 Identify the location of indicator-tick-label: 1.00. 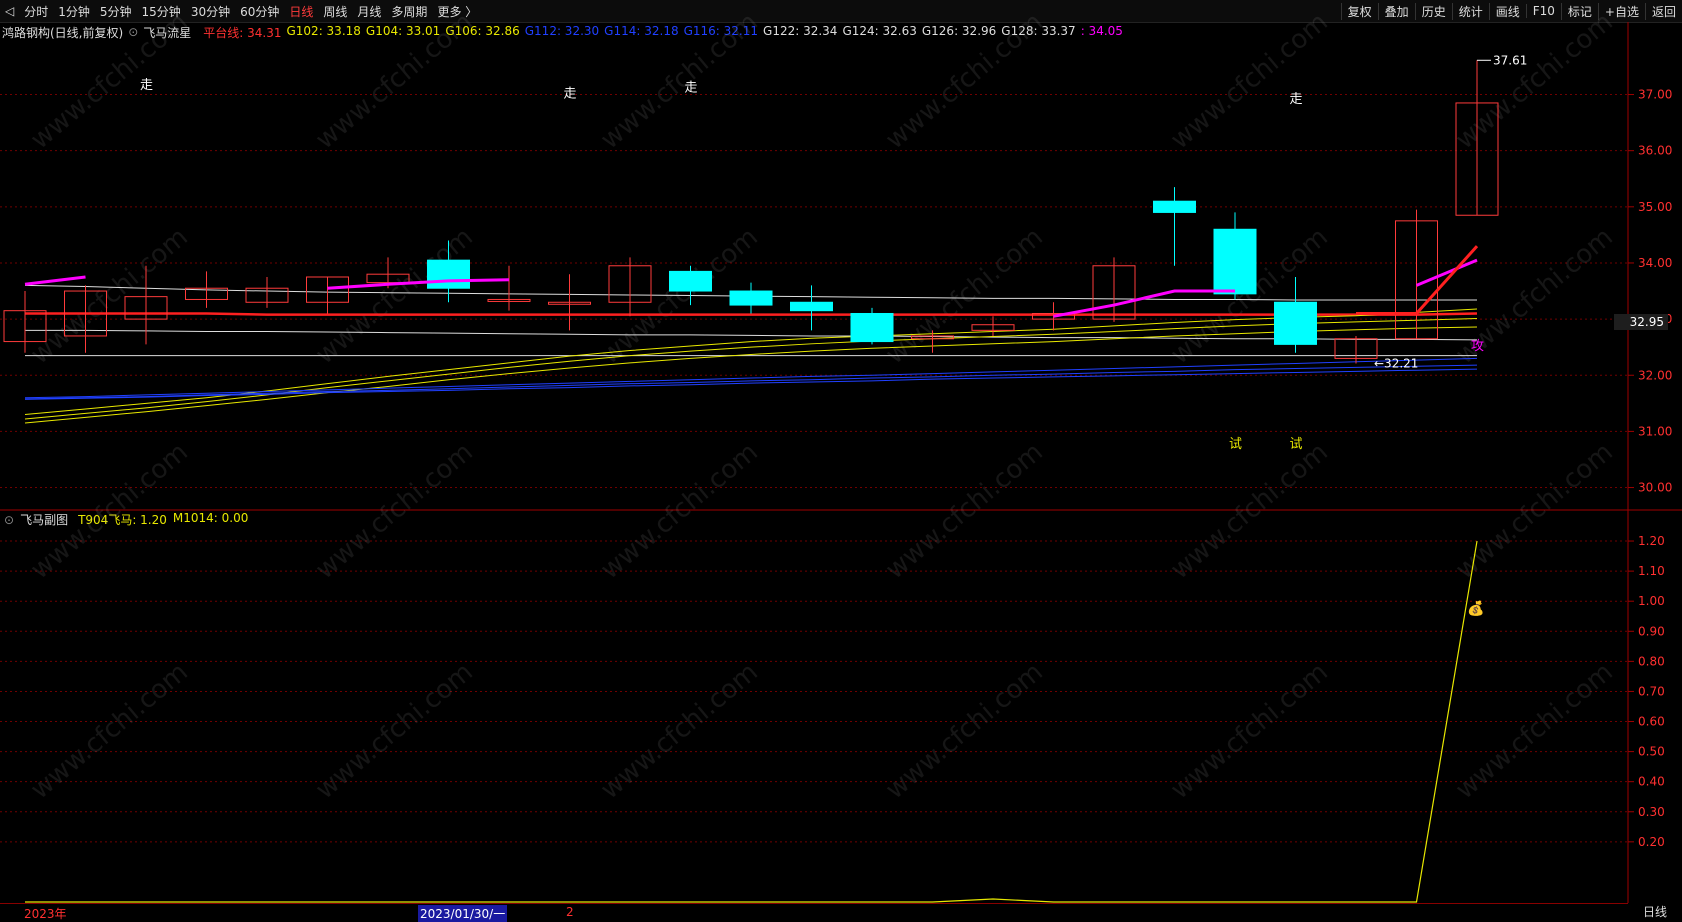
(1651, 601).